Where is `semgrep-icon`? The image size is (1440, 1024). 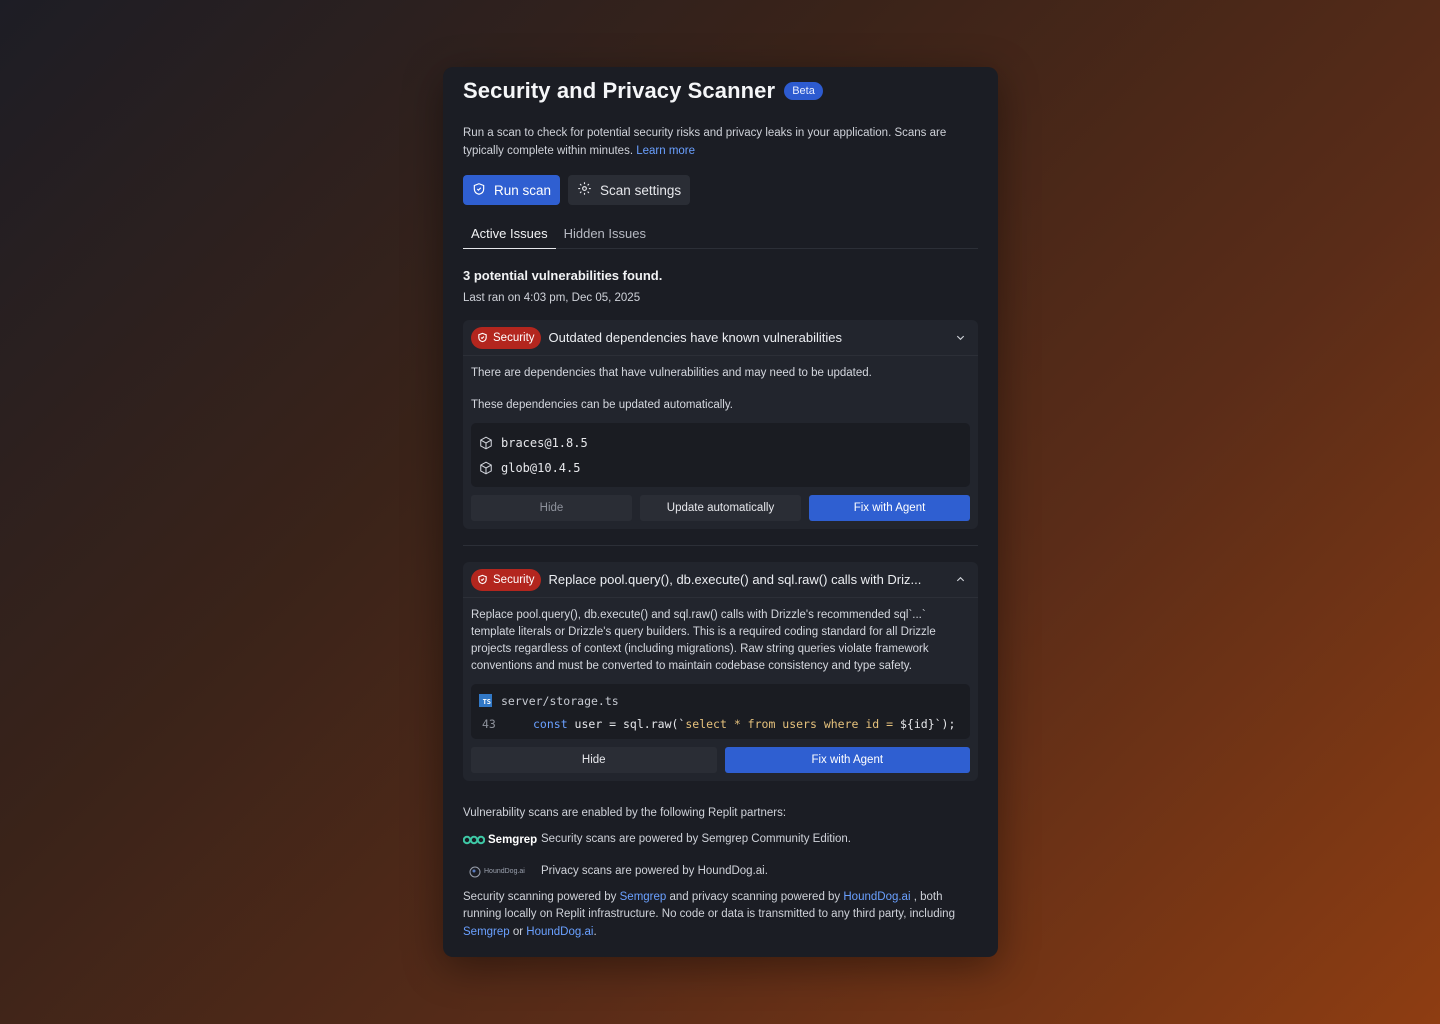 semgrep-icon is located at coordinates (474, 839).